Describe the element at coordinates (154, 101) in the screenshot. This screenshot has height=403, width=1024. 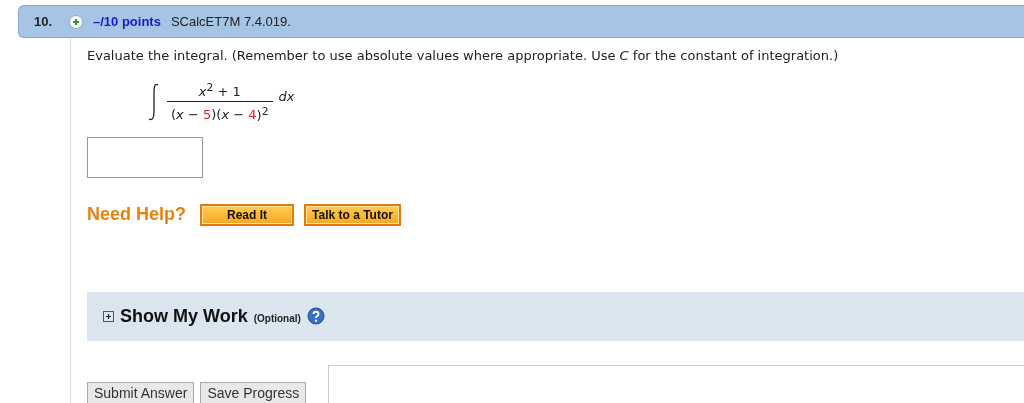
I see `integral-sign` at that location.